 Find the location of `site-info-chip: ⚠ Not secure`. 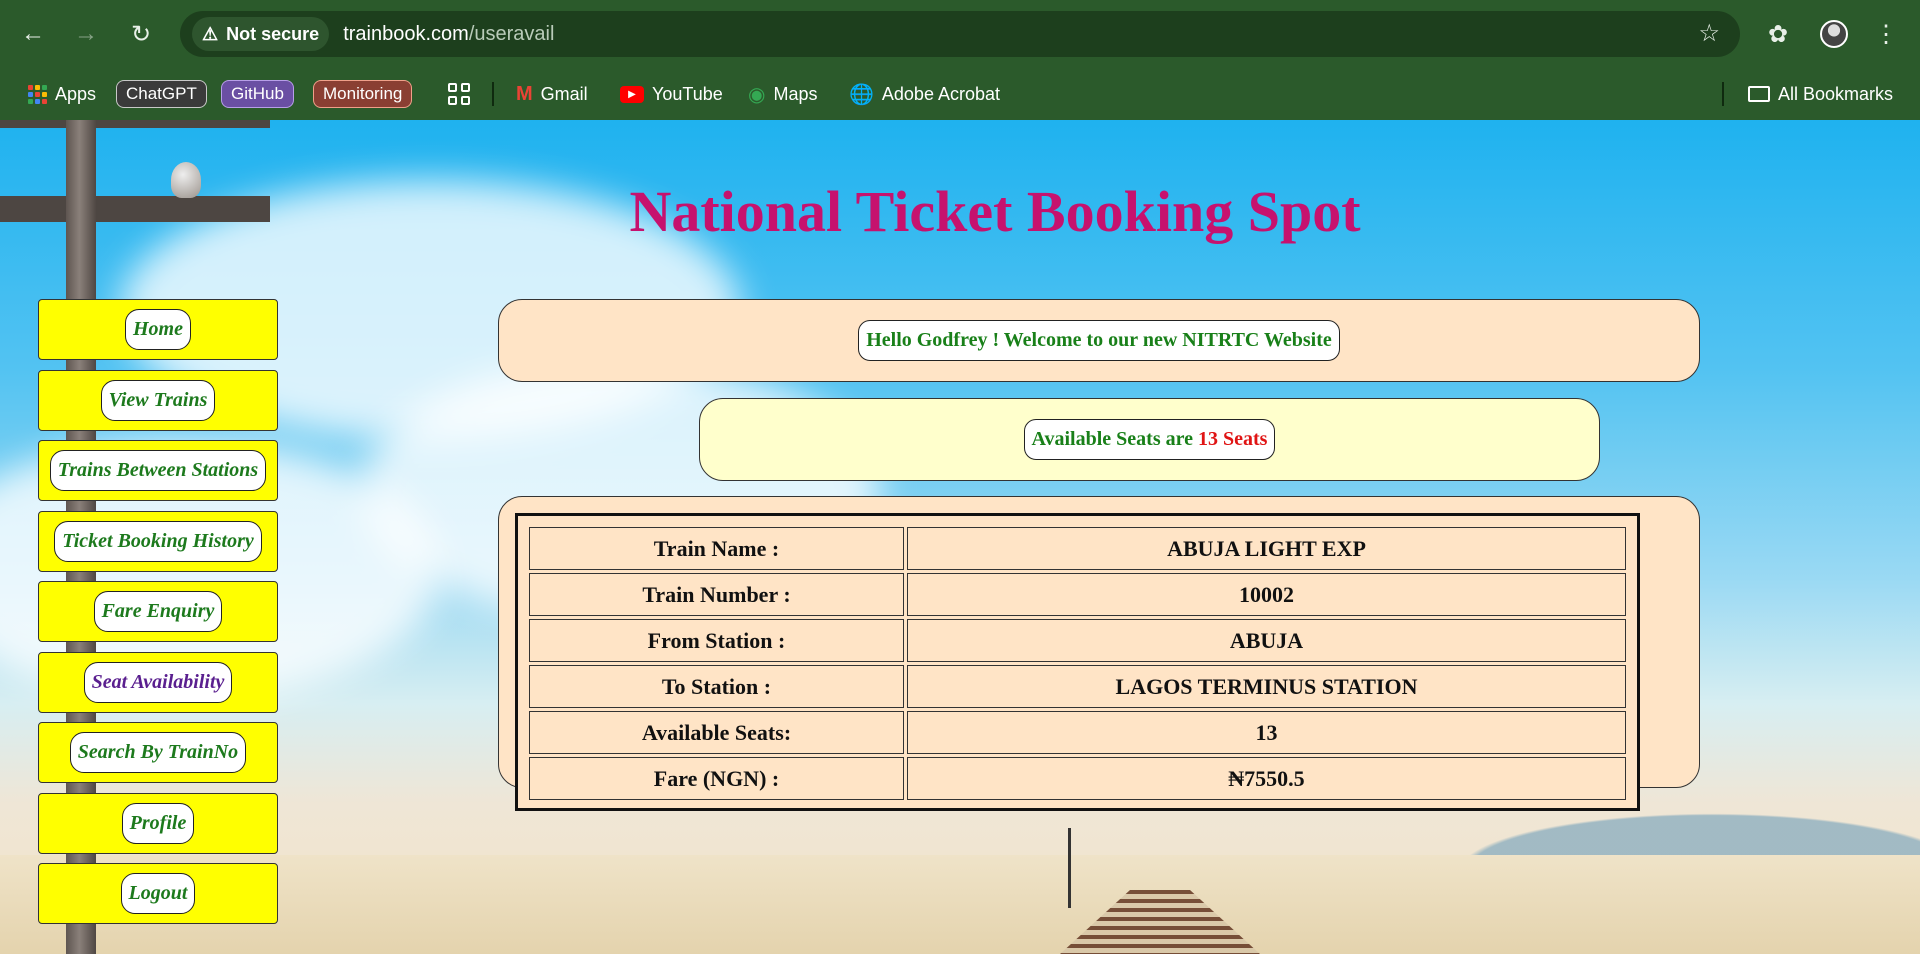

site-info-chip: ⚠ Not secure is located at coordinates (261, 34).